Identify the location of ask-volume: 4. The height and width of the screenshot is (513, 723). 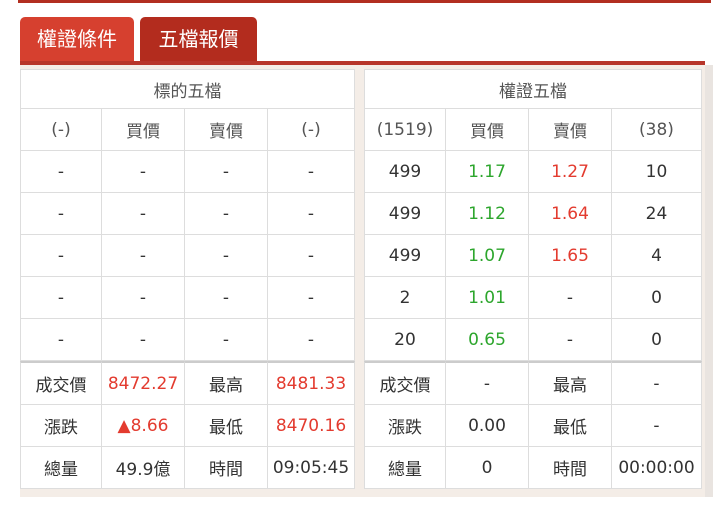
(657, 256).